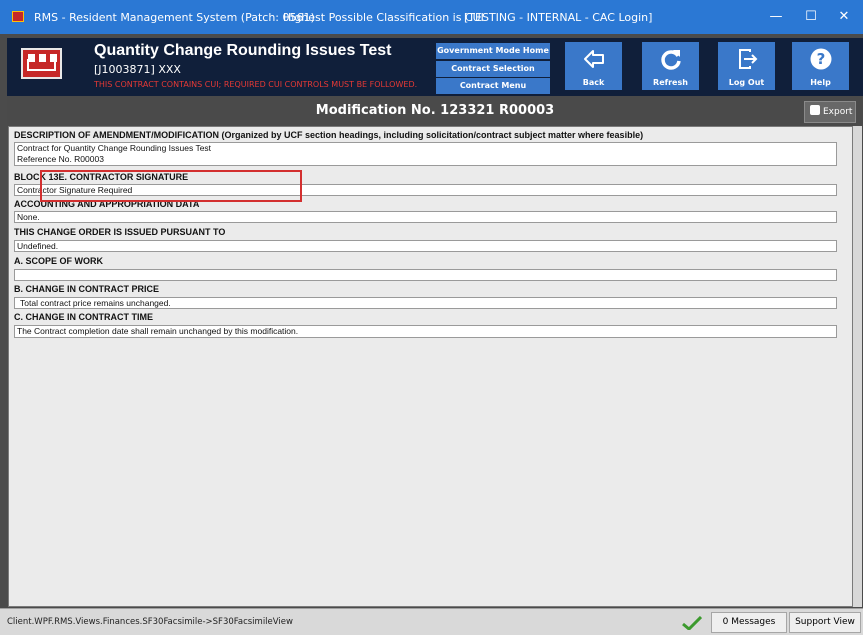  Describe the element at coordinates (748, 59) in the screenshot. I see `logout-icon` at that location.